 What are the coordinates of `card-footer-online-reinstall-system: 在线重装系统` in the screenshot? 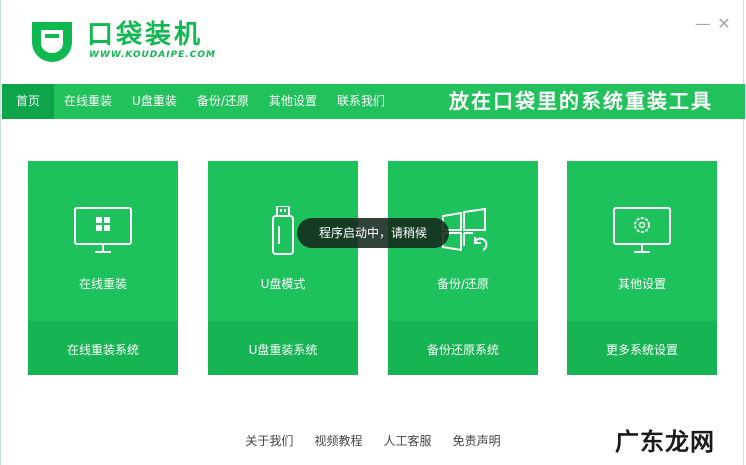 It's located at (103, 348).